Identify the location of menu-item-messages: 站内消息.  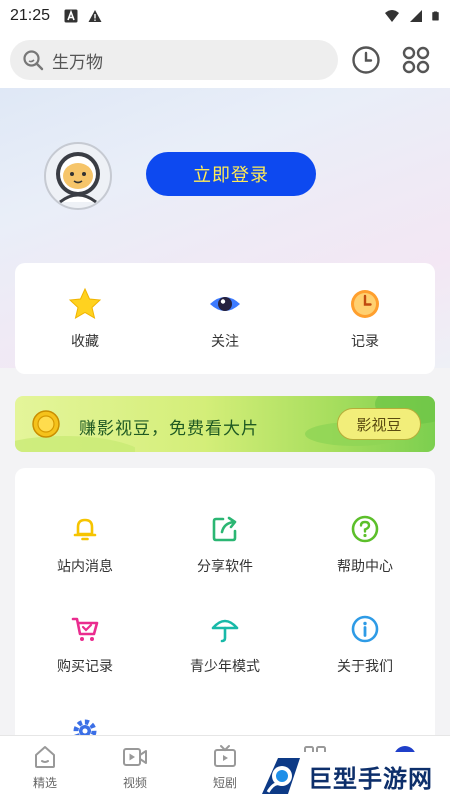
(85, 545).